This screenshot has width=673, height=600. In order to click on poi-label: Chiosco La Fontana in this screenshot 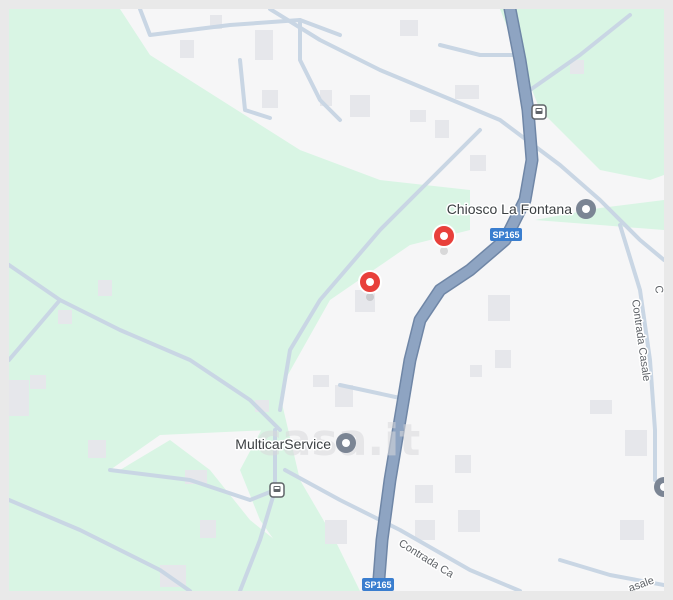, I will do `click(510, 209)`.